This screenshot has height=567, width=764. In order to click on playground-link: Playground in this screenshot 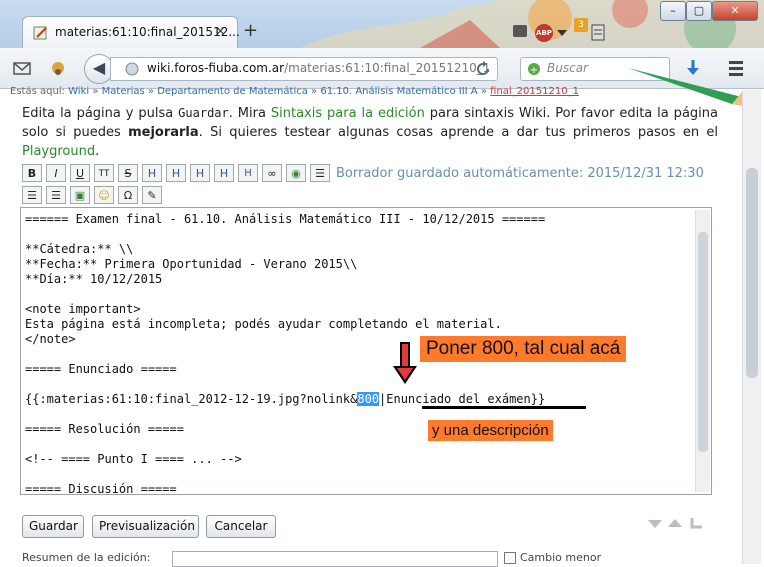, I will do `click(58, 151)`.